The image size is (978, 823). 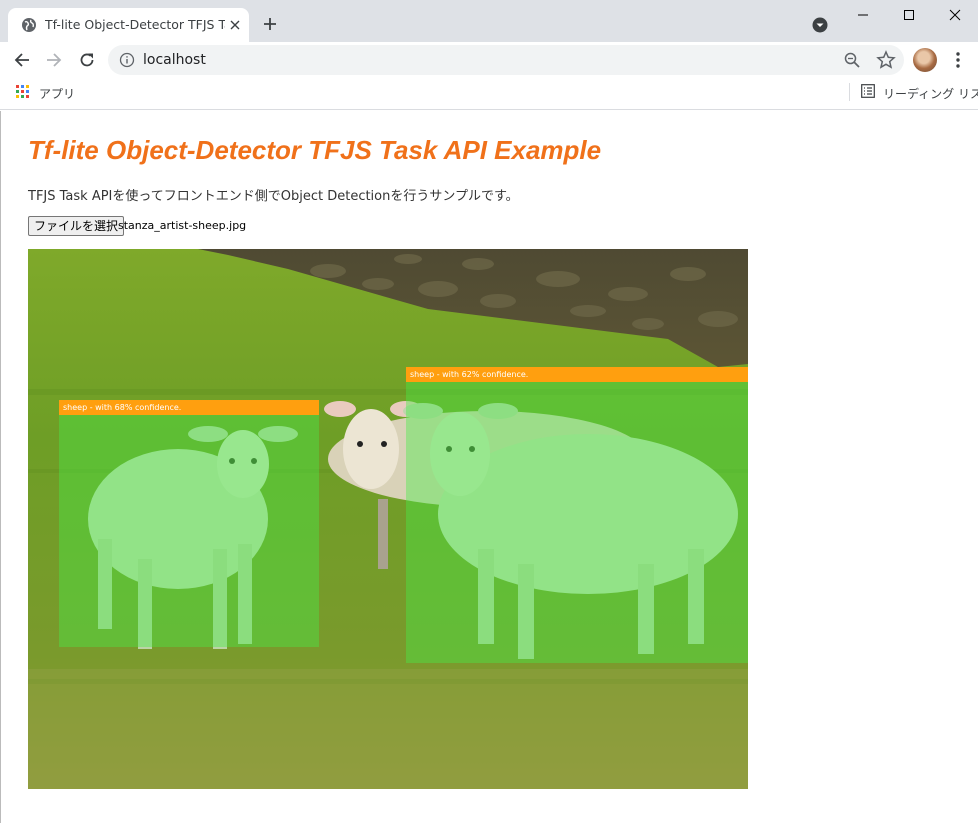 I want to click on profile-avatar, so click(x=925, y=60).